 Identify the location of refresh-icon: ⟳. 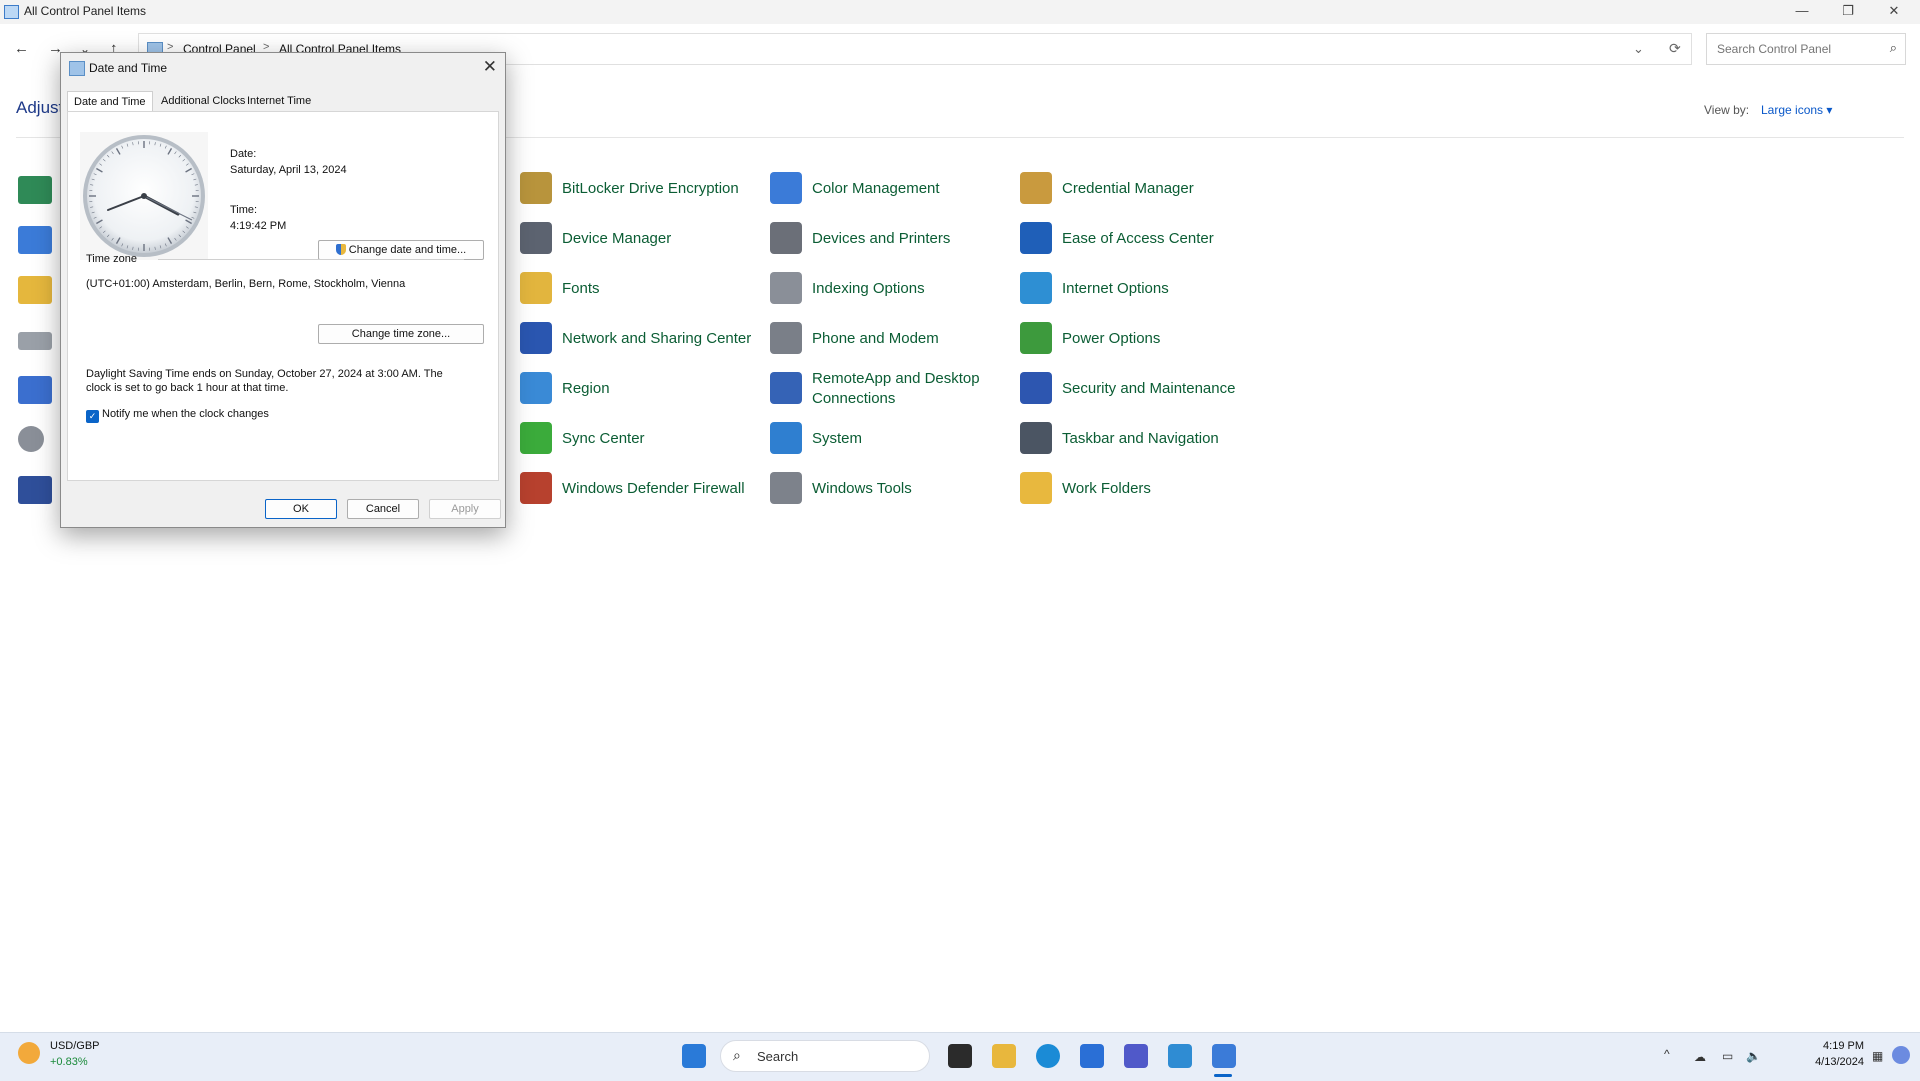
(1675, 48).